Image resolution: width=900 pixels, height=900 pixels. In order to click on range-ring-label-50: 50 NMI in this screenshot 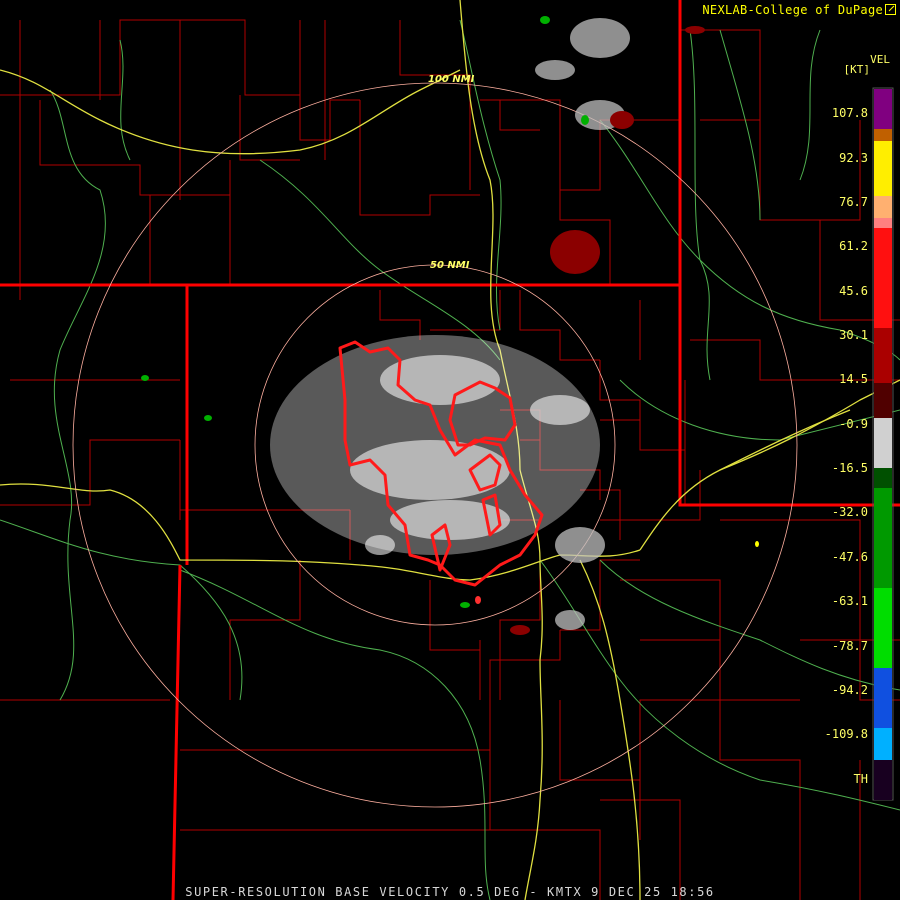, I will do `click(450, 265)`.